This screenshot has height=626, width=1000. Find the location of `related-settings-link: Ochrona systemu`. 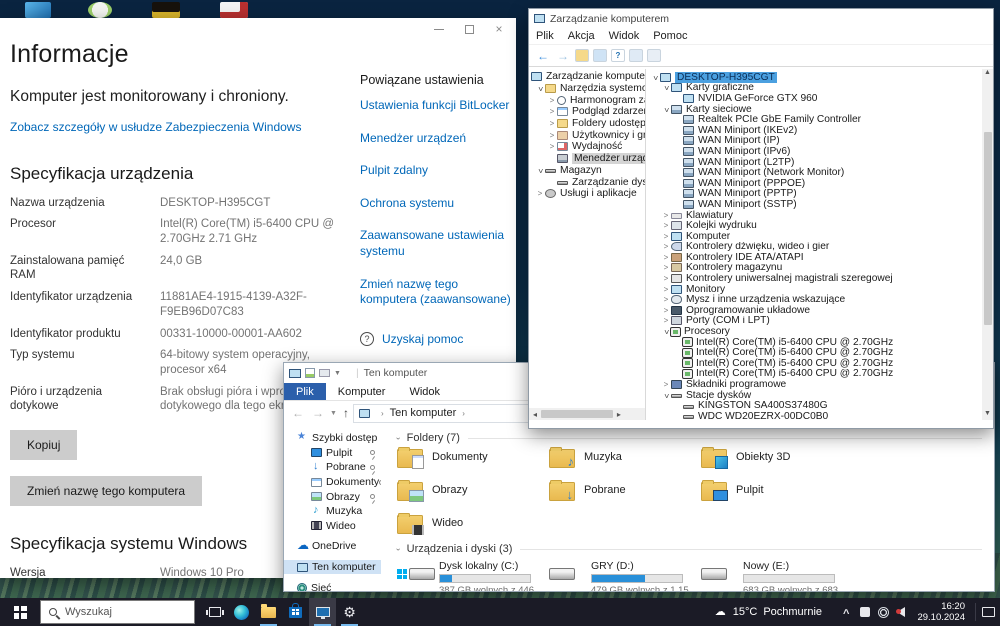

related-settings-link: Ochrona systemu is located at coordinates (436, 204).